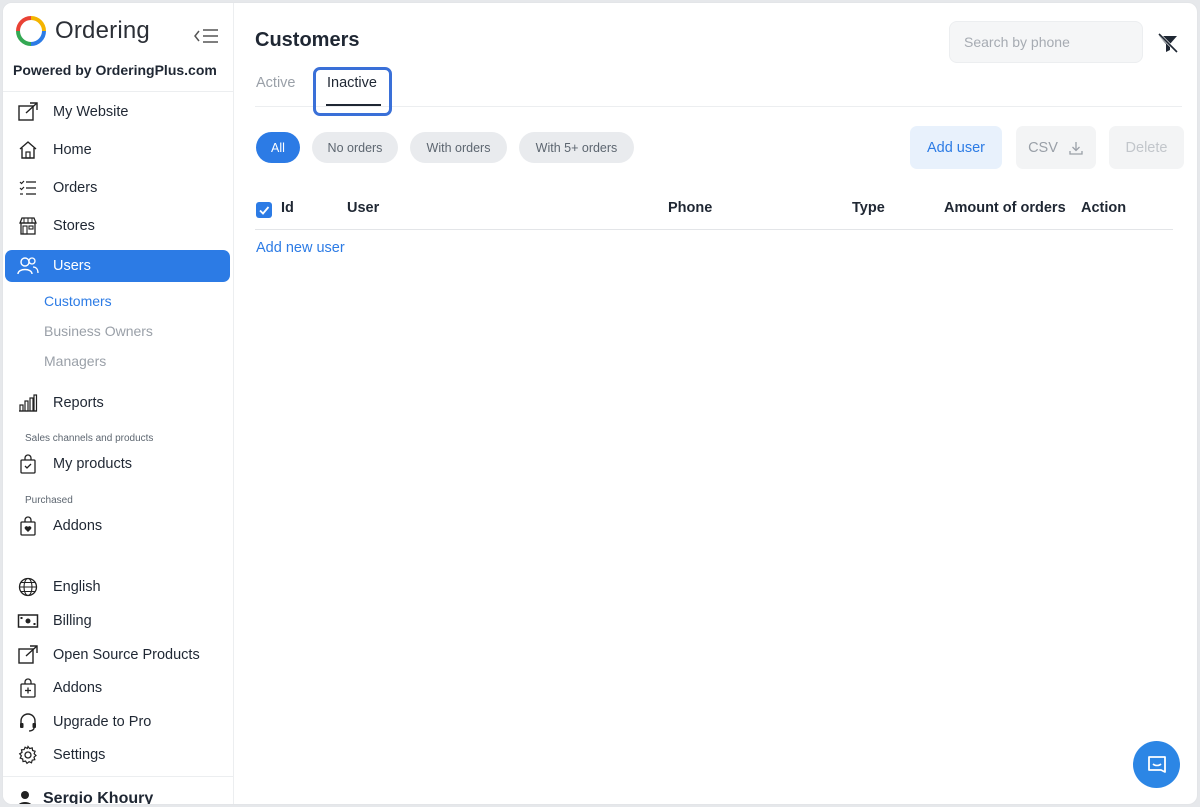 Image resolution: width=1200 pixels, height=807 pixels. I want to click on sidebar-item-reports: Reports, so click(117, 403).